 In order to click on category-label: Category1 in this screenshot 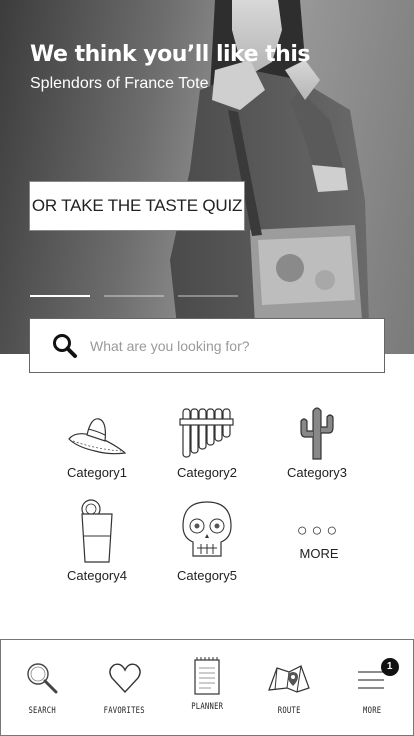, I will do `click(97, 472)`.